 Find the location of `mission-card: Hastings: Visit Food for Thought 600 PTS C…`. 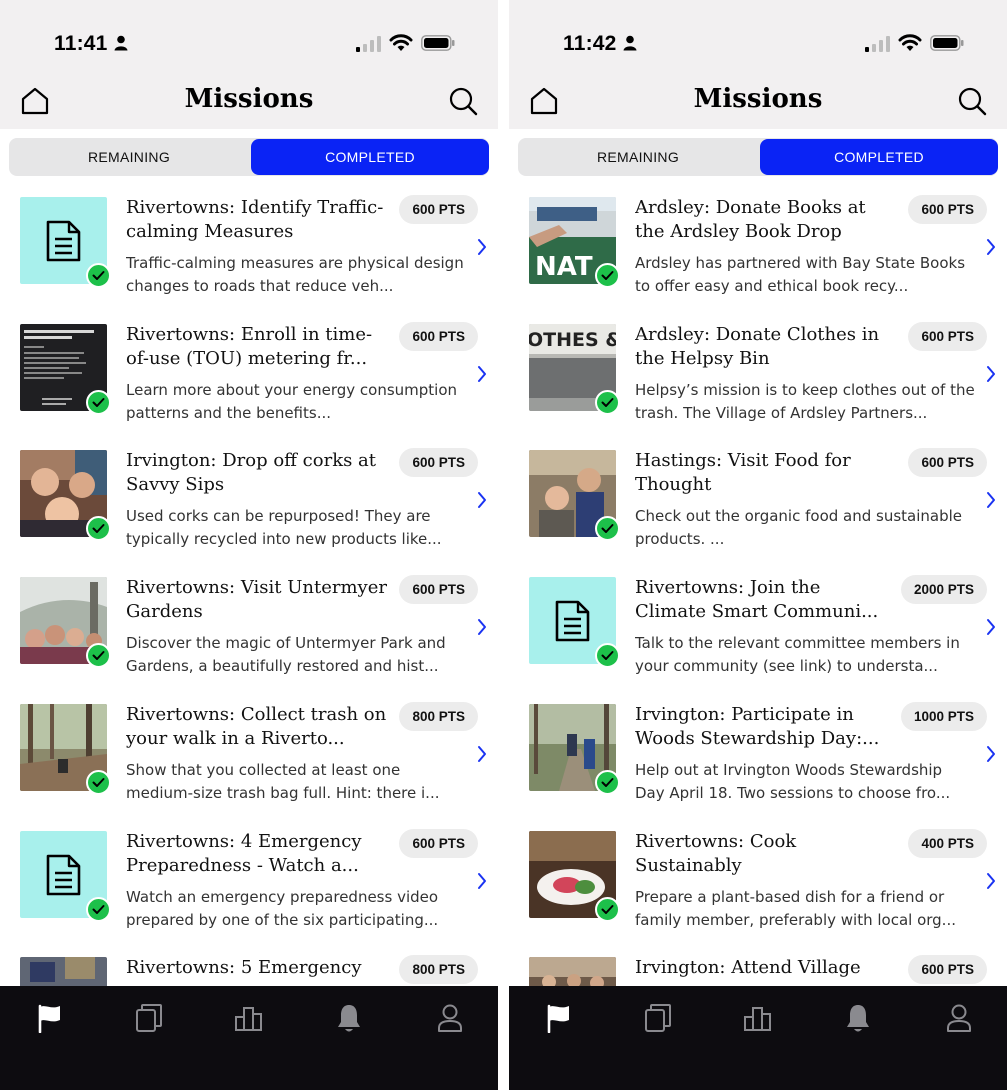

mission-card: Hastings: Visit Food for Thought 600 PTS C… is located at coordinates (758, 494).